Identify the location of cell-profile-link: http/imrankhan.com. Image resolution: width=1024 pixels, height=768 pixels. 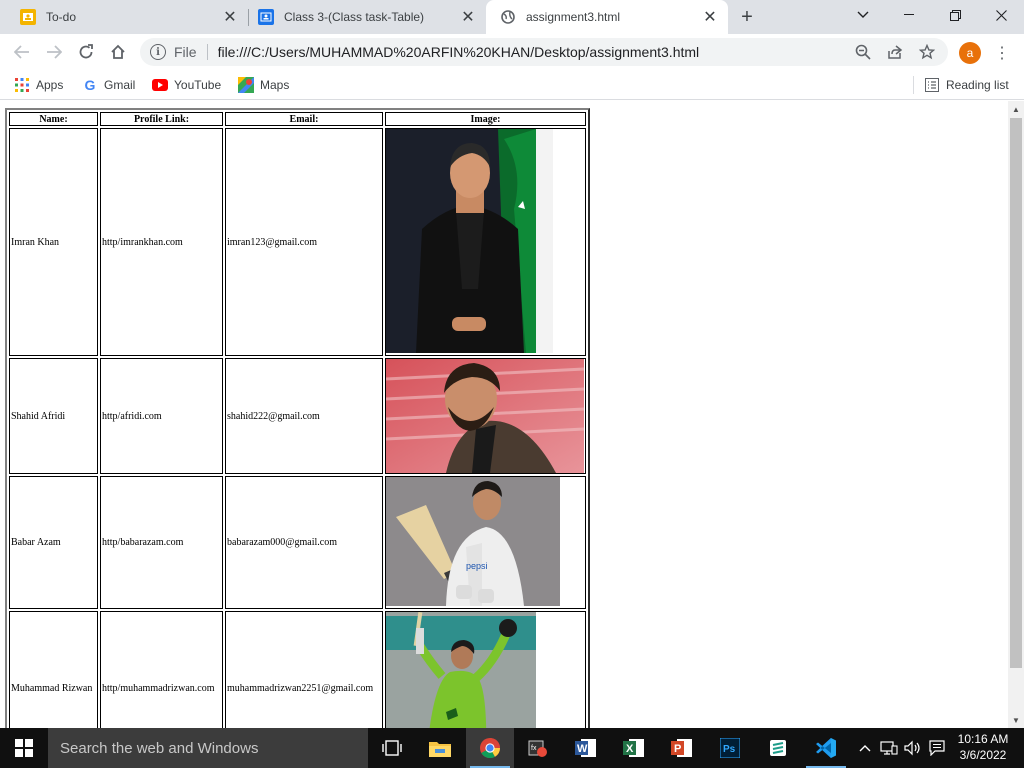
(161, 242).